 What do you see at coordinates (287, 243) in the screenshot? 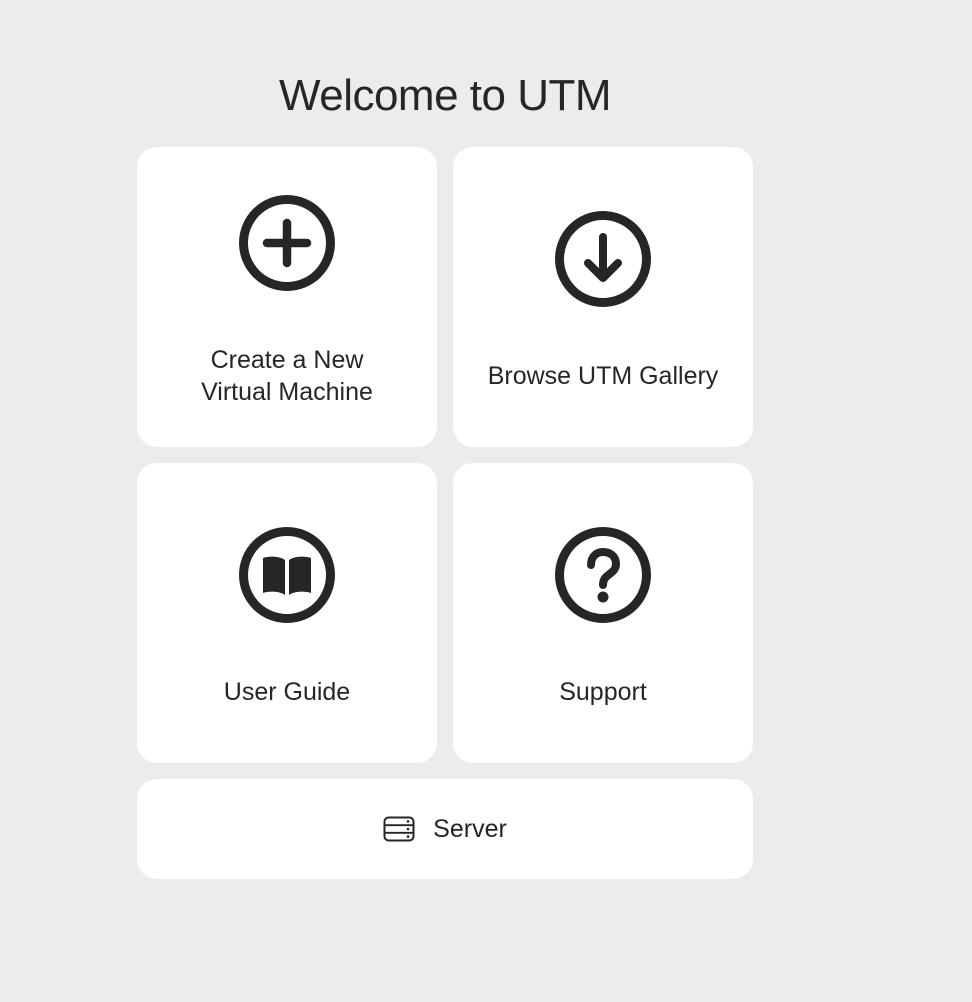
I see `plus-circle-icon` at bounding box center [287, 243].